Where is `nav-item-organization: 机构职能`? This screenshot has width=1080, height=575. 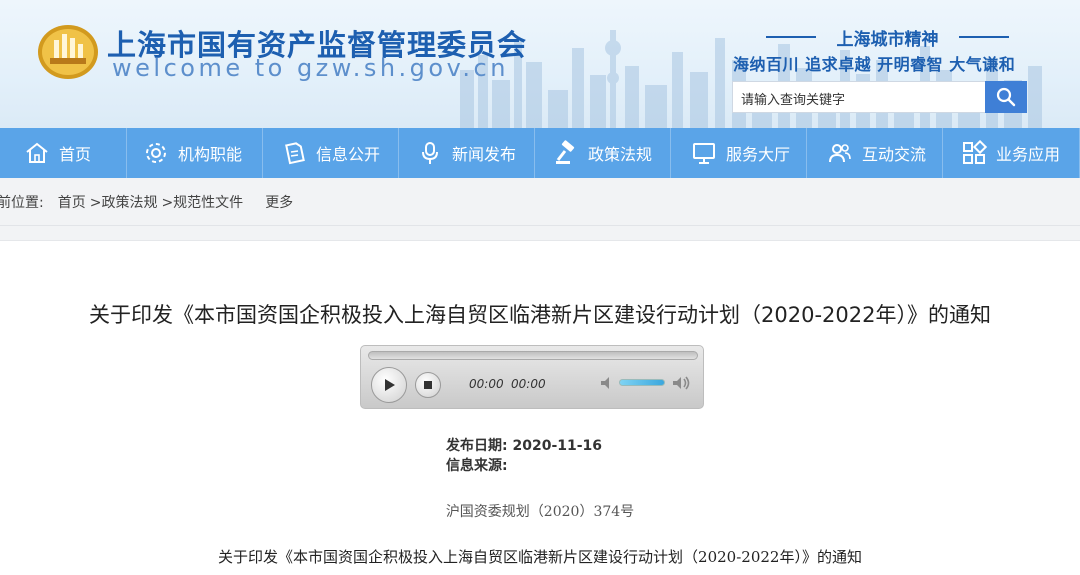
nav-item-organization: 机构职能 is located at coordinates (195, 153).